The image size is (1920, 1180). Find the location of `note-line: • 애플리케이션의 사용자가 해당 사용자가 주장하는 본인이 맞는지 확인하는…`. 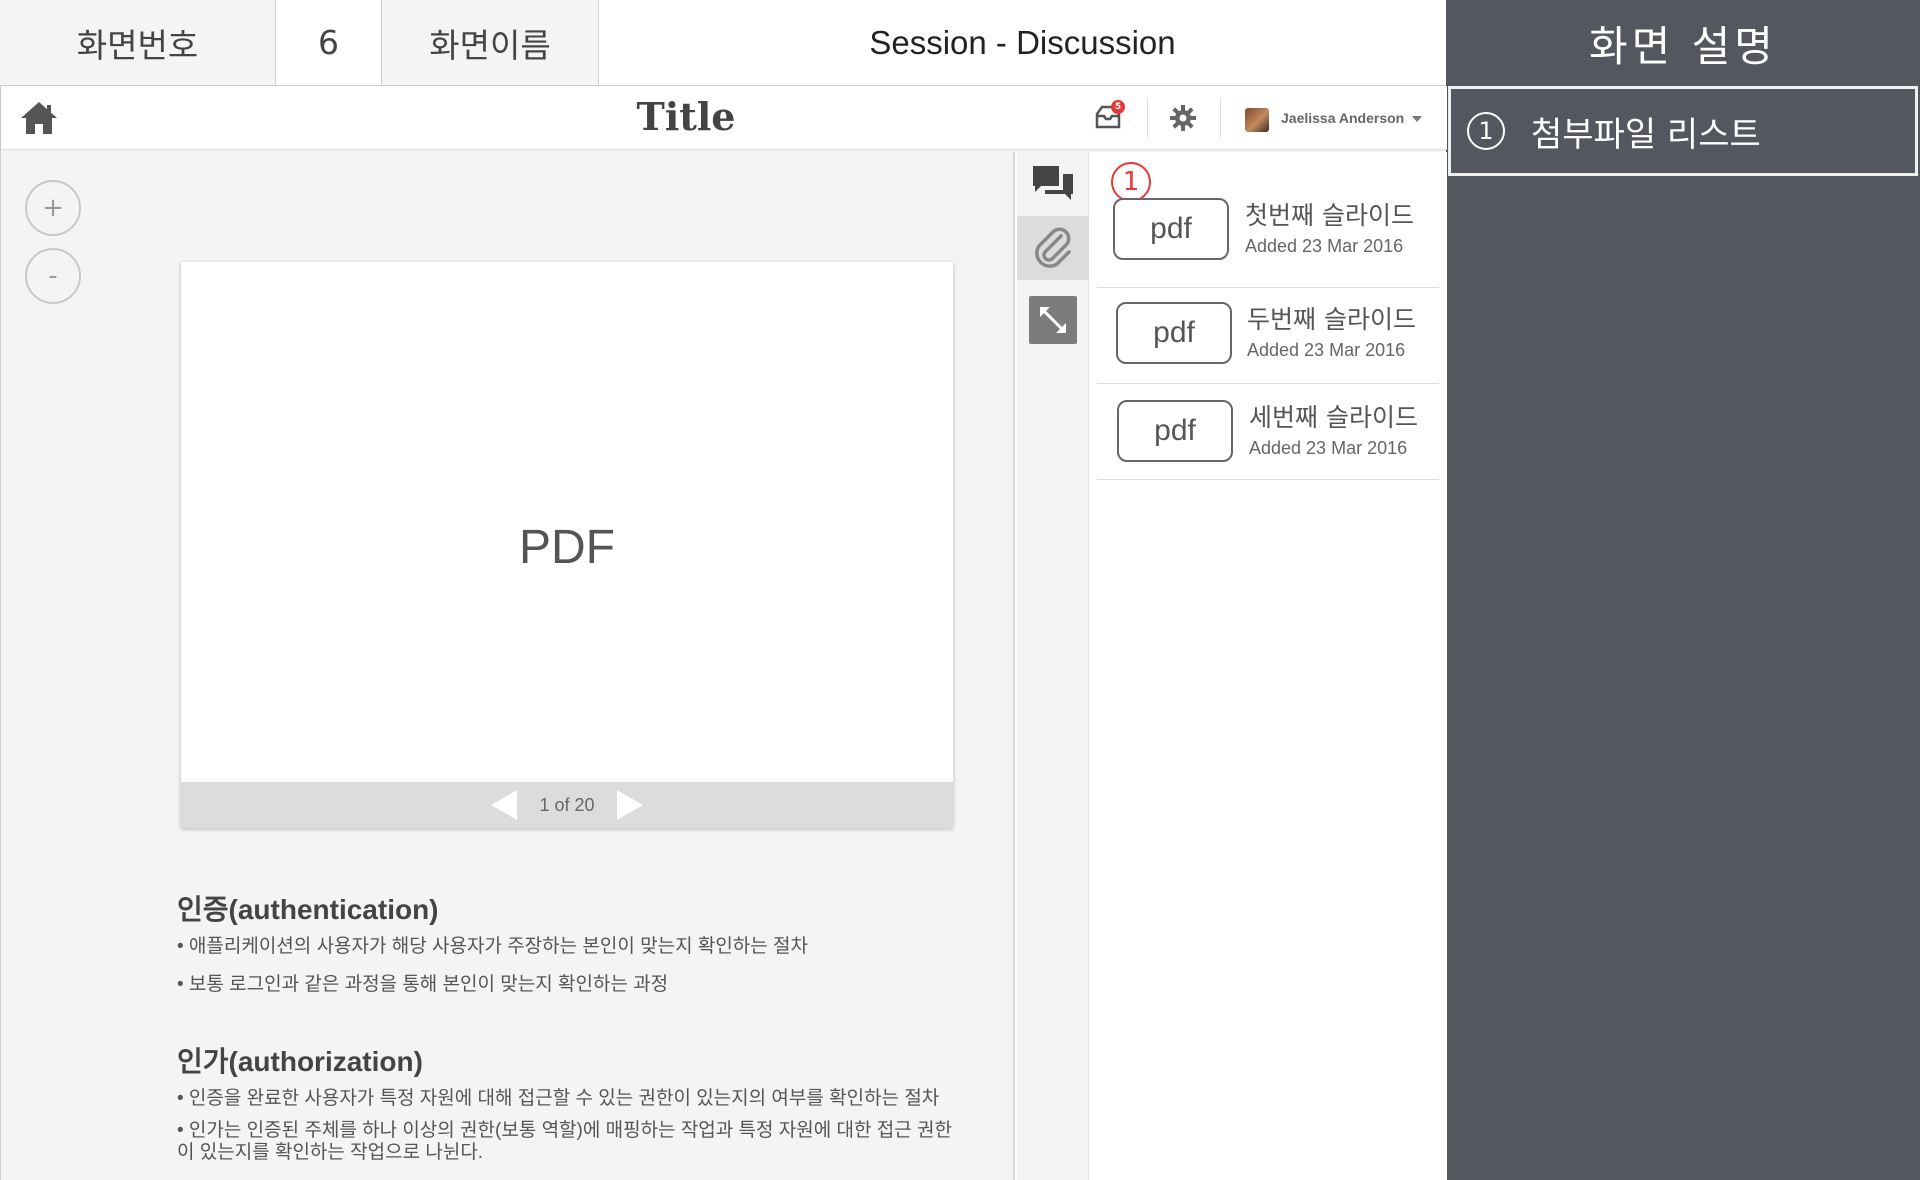

note-line: • 애플리케이션의 사용자가 해당 사용자가 주장하는 본인이 맞는지 확인하는… is located at coordinates (493, 946).